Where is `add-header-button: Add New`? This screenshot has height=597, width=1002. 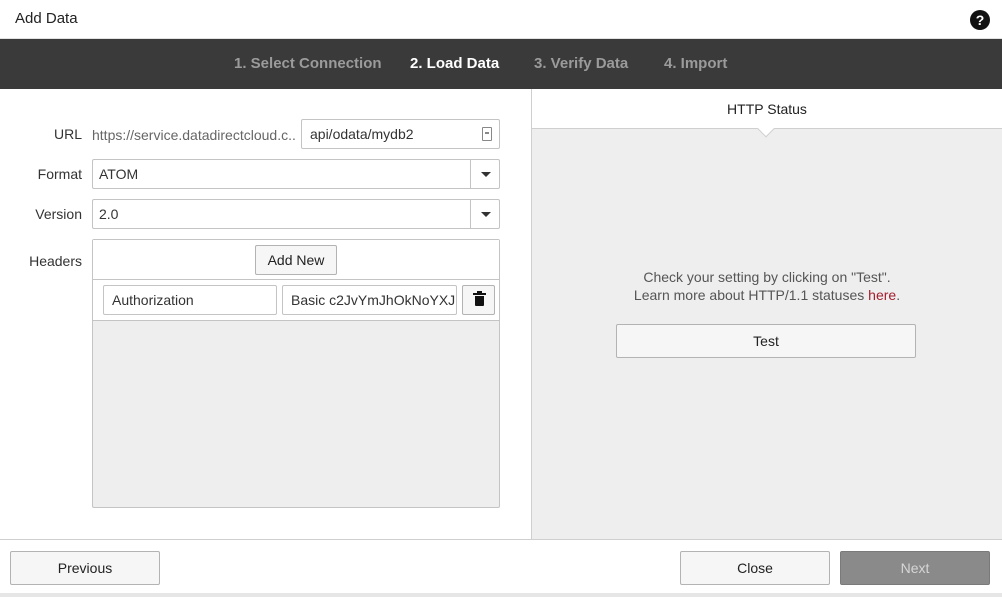
add-header-button: Add New is located at coordinates (296, 260).